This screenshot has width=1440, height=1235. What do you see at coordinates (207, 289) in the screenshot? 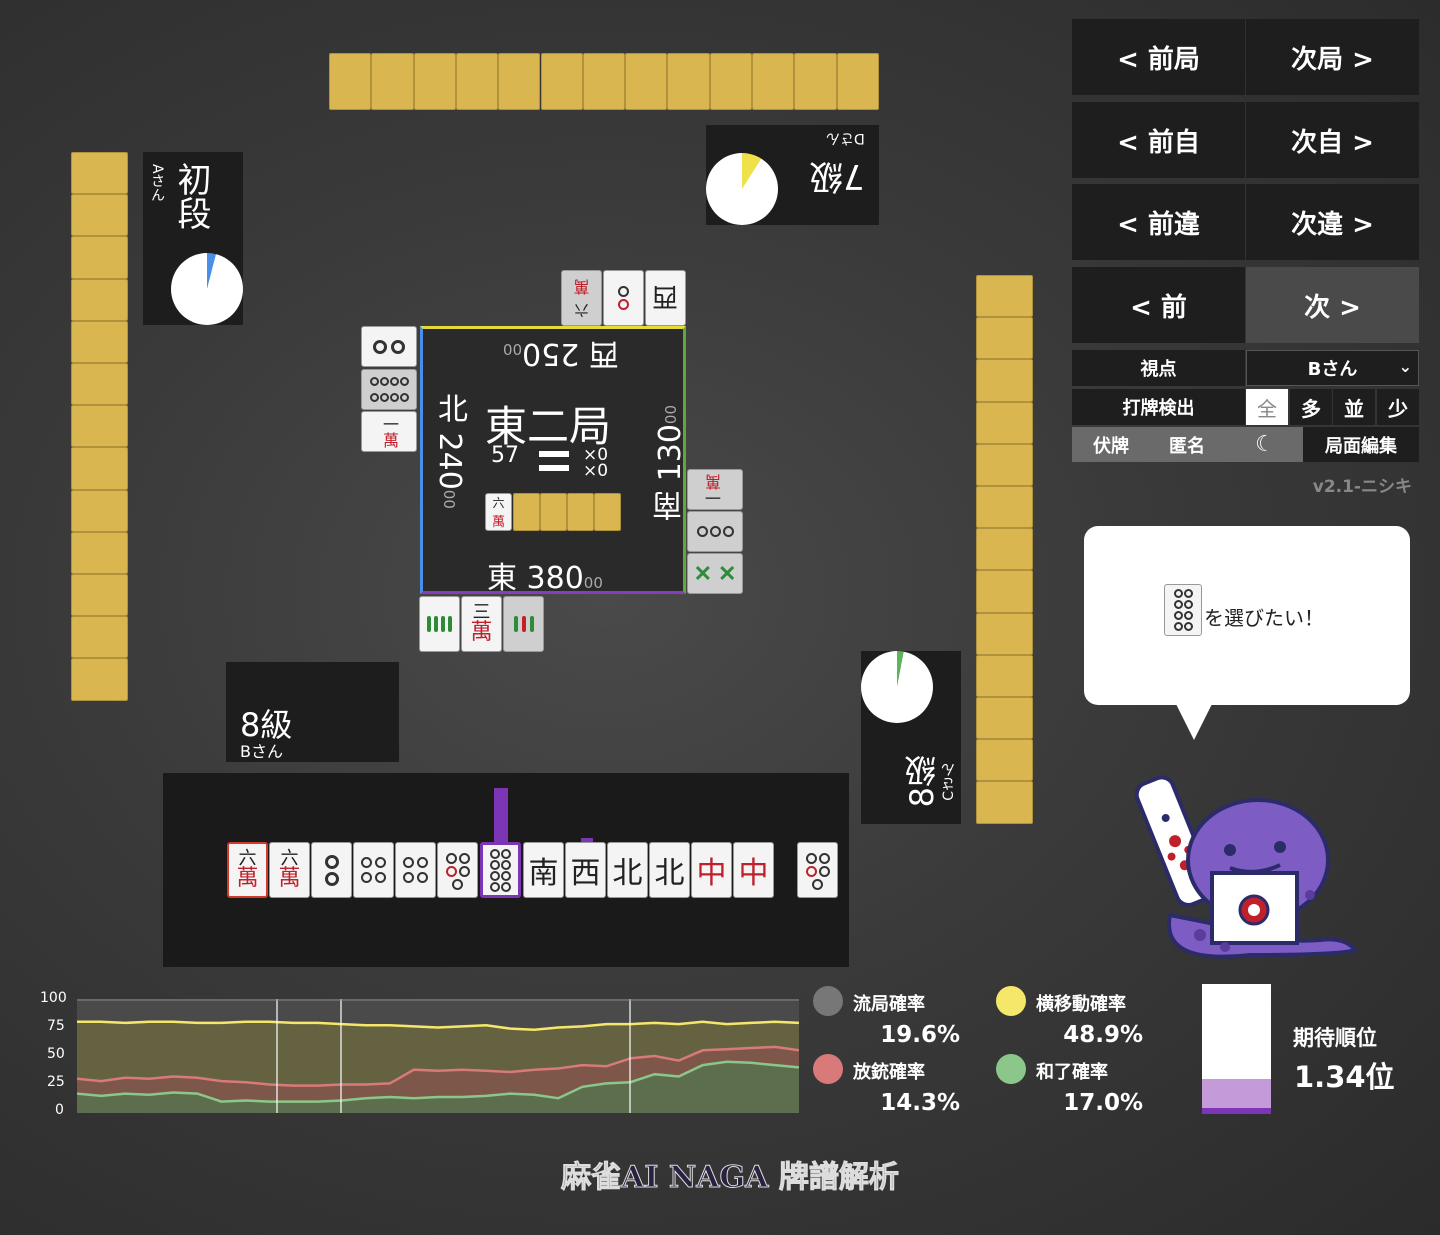
I see `left-pie-chart` at bounding box center [207, 289].